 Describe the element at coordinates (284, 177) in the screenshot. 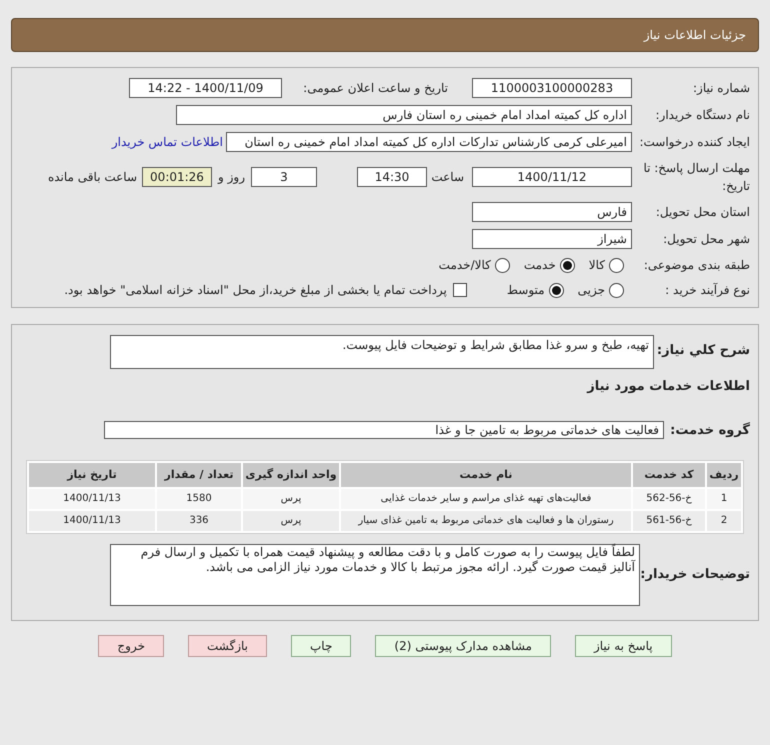

I see `field-value: 3` at that location.